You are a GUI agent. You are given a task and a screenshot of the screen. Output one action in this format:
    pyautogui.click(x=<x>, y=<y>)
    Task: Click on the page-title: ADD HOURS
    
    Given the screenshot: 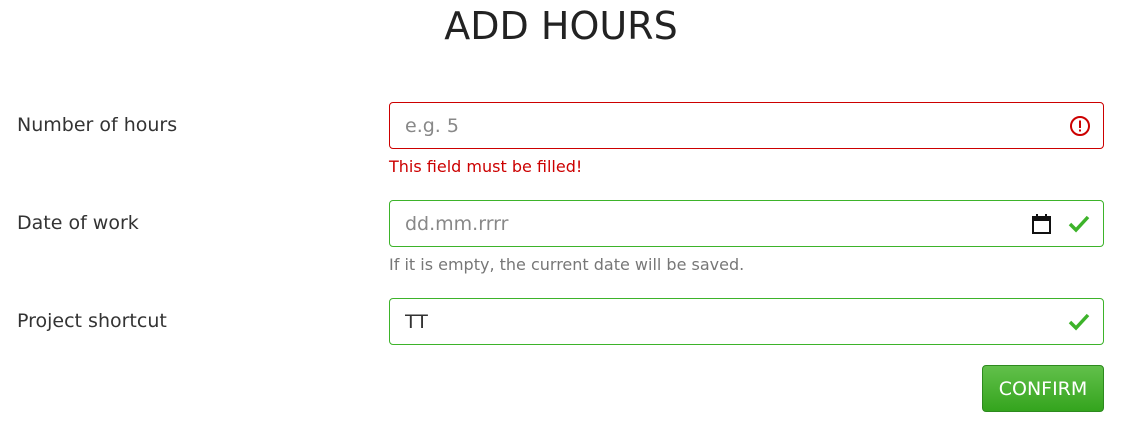 What is the action you would take?
    pyautogui.click(x=561, y=26)
    